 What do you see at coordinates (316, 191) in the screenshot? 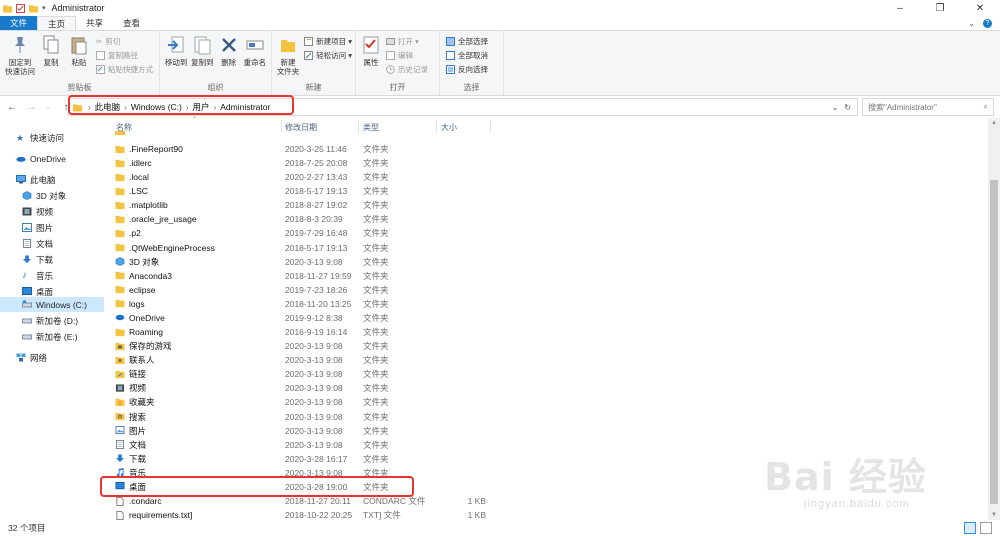
I see `file-modified-date: 2018-5-17 19:13` at bounding box center [316, 191].